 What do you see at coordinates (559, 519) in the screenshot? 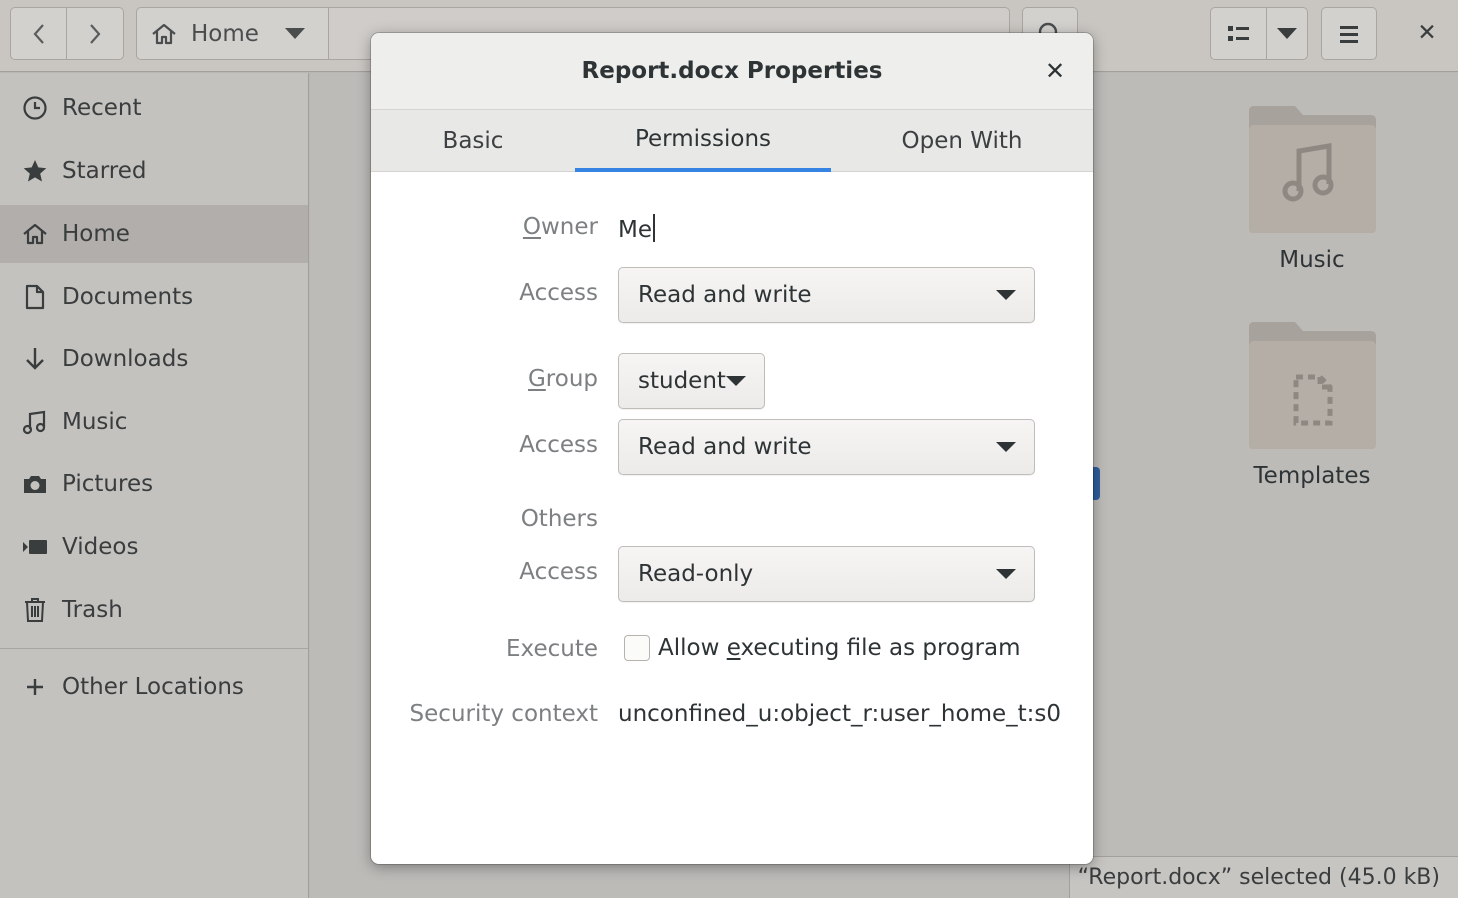
I see `others-label: Others` at bounding box center [559, 519].